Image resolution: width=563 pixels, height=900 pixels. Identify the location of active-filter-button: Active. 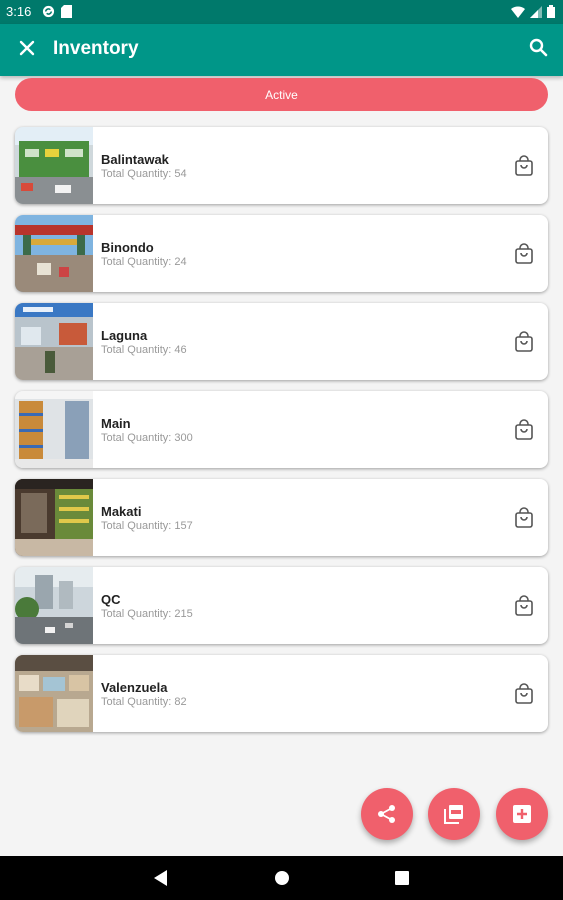
(281, 94).